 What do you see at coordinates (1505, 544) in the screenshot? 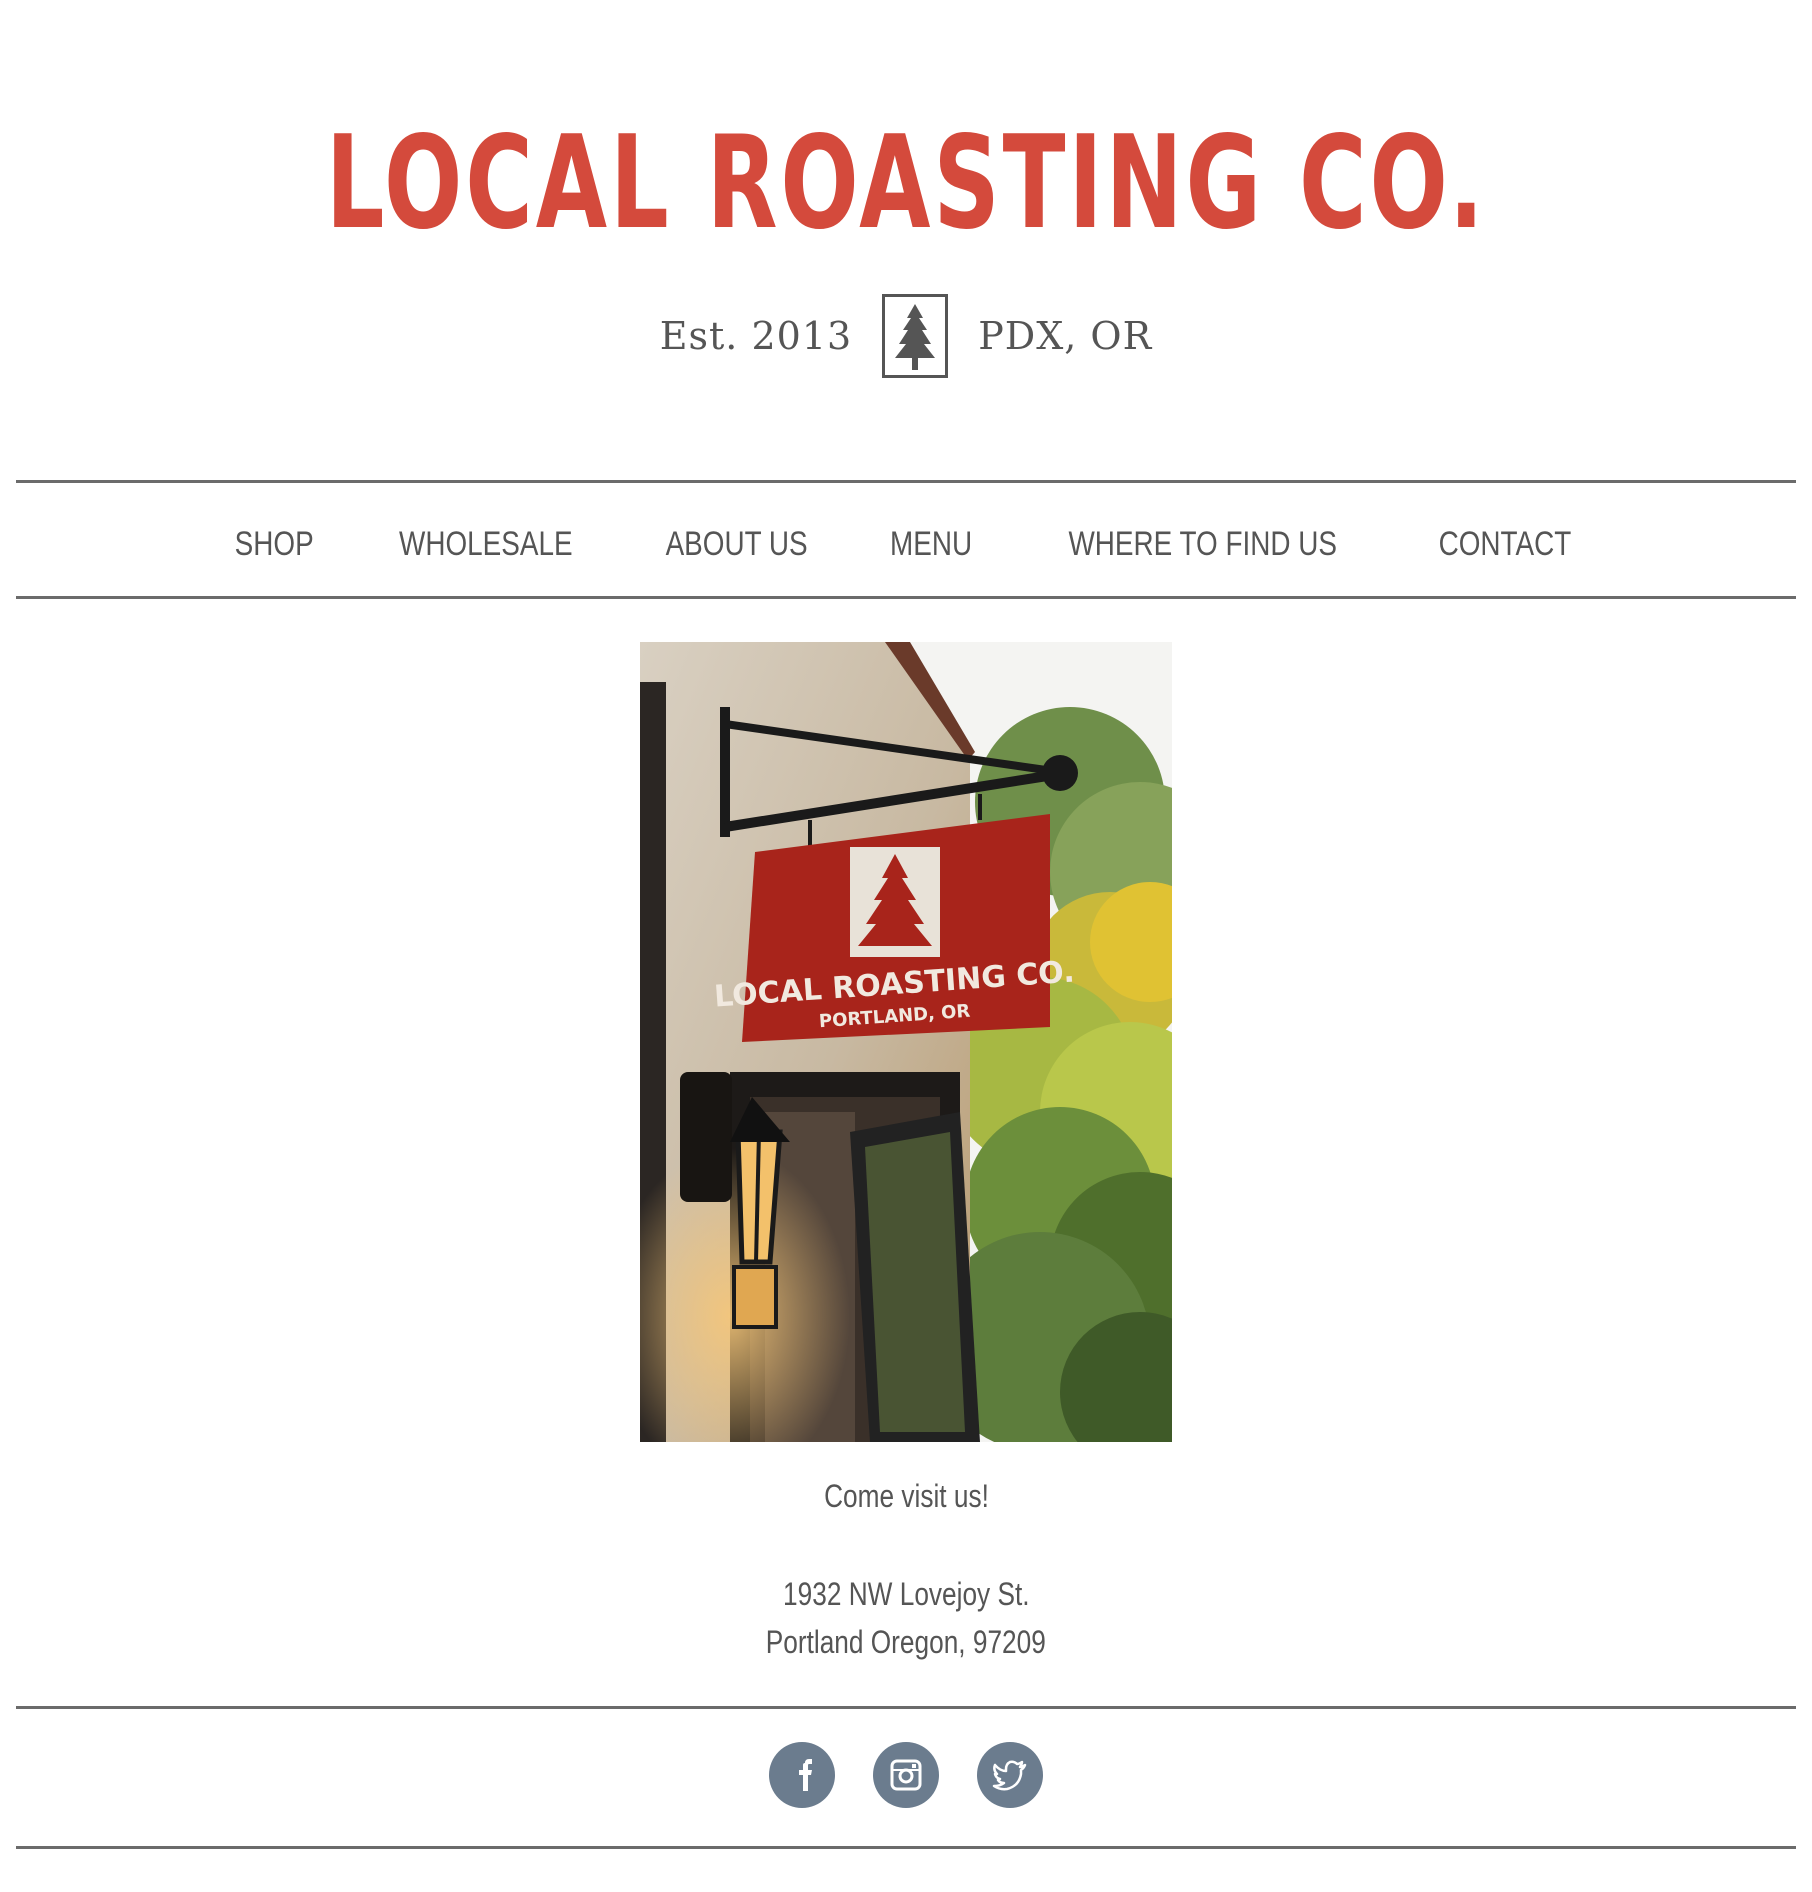
I see `nav-item-contact: CONTACT` at bounding box center [1505, 544].